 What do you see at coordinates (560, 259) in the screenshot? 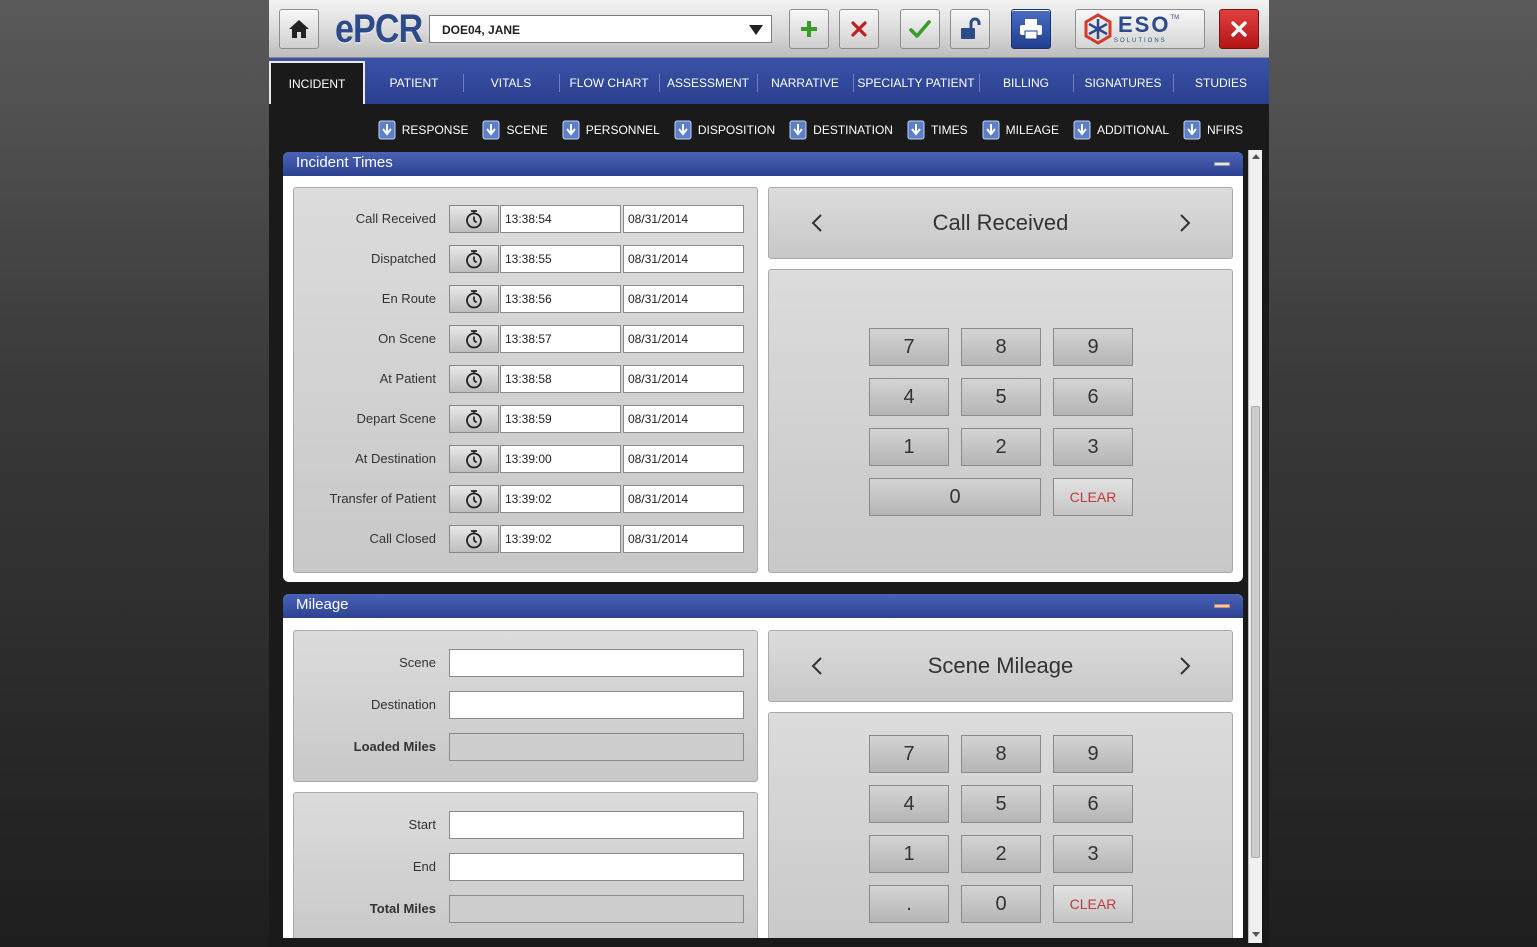
I see `time-input: 13:38:55` at bounding box center [560, 259].